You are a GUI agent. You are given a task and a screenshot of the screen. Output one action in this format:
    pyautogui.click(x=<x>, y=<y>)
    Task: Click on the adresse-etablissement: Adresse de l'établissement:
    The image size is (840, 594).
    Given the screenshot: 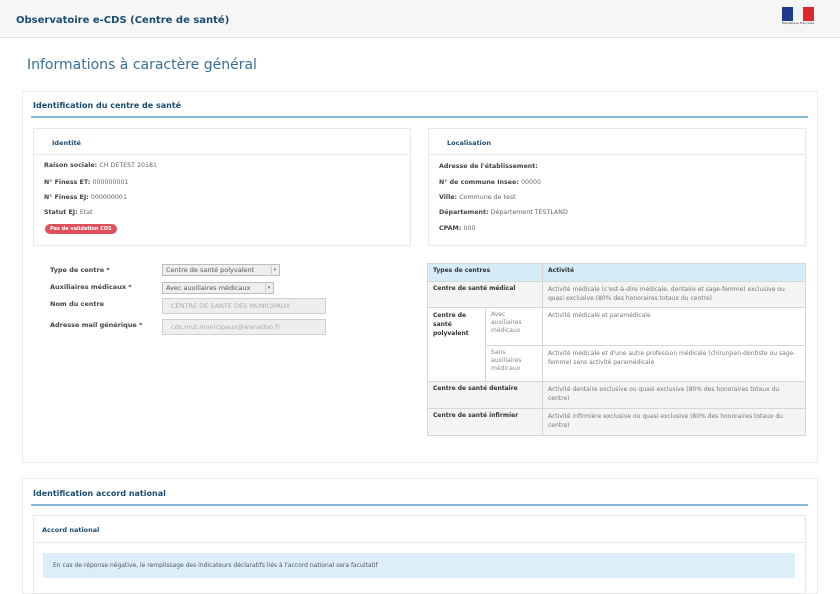 What is the action you would take?
    pyautogui.click(x=488, y=166)
    